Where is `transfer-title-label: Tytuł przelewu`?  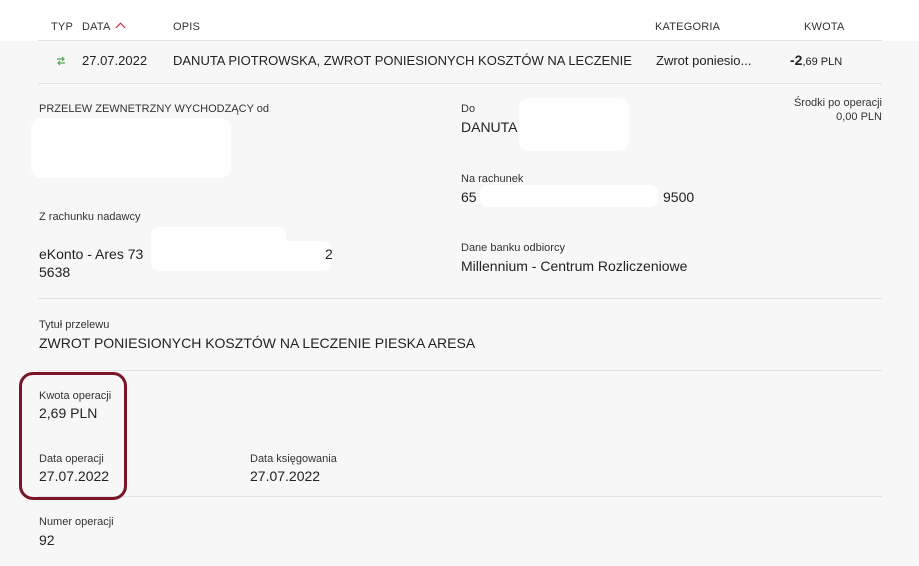 transfer-title-label: Tytuł przelewu is located at coordinates (74, 325).